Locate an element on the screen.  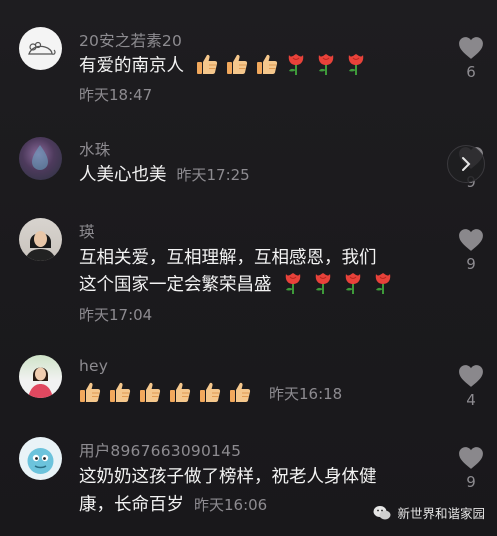
comment-text: 这个国家一定会繁荣昌盛 is located at coordinates (241, 285).